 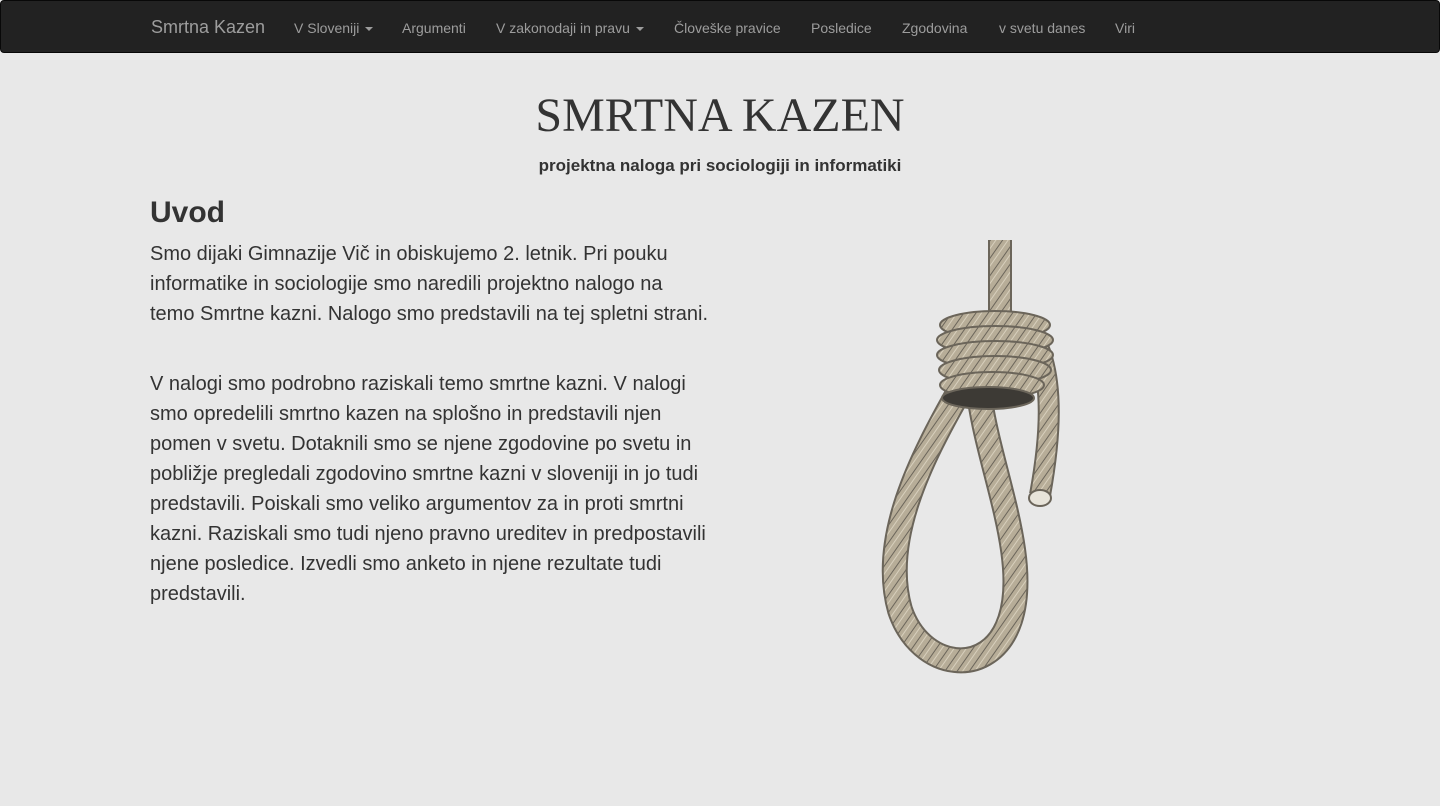 I want to click on nav-item-label: Človeške pravice, so click(x=727, y=28).